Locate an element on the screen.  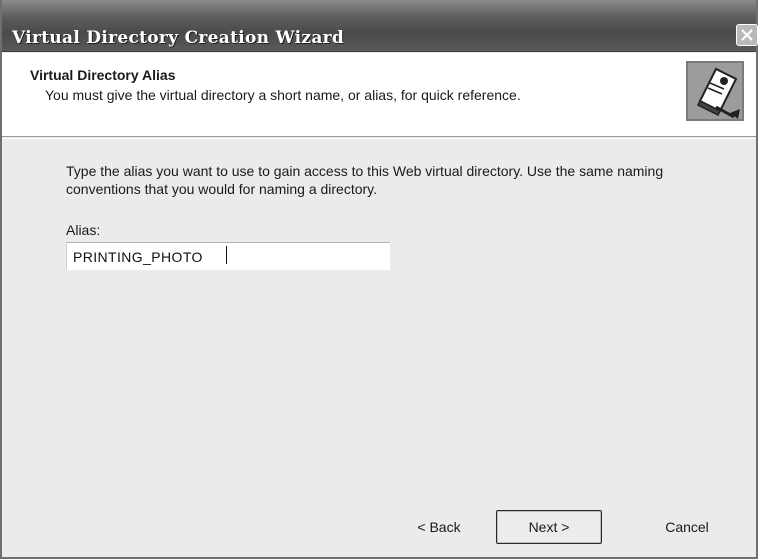
close-button is located at coordinates (747, 35).